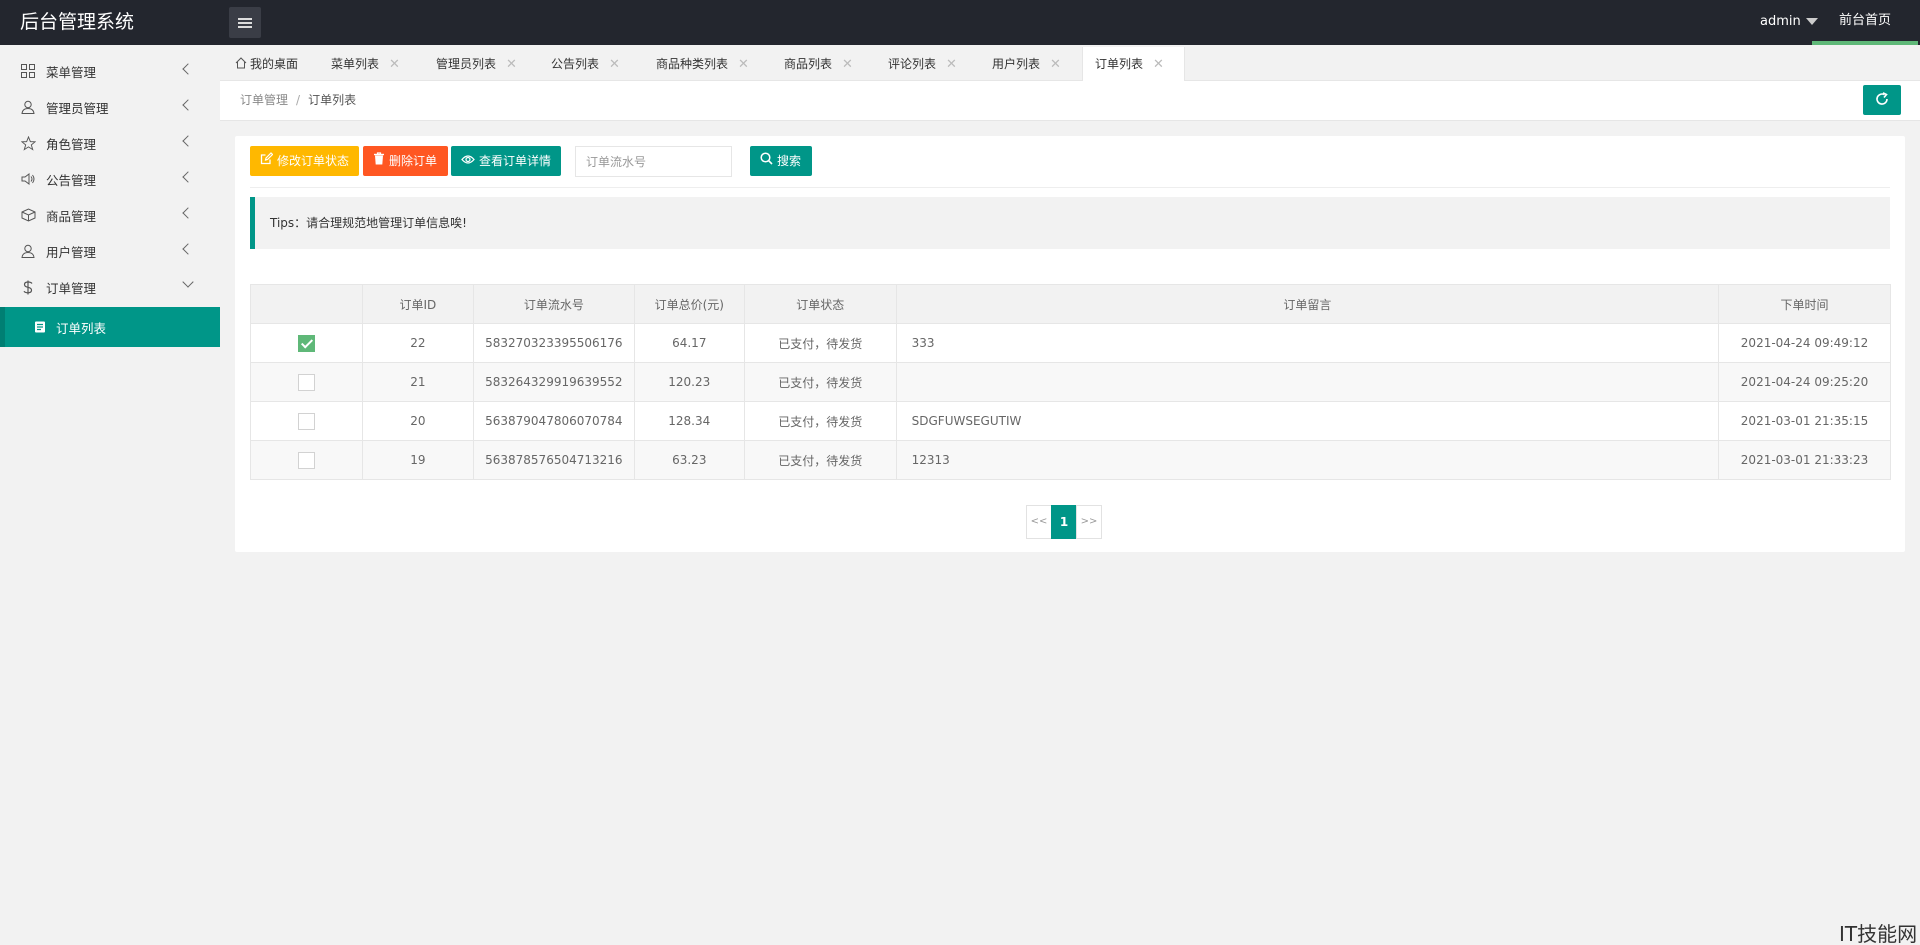  What do you see at coordinates (553, 304) in the screenshot?
I see `column-header: 订单流水号` at bounding box center [553, 304].